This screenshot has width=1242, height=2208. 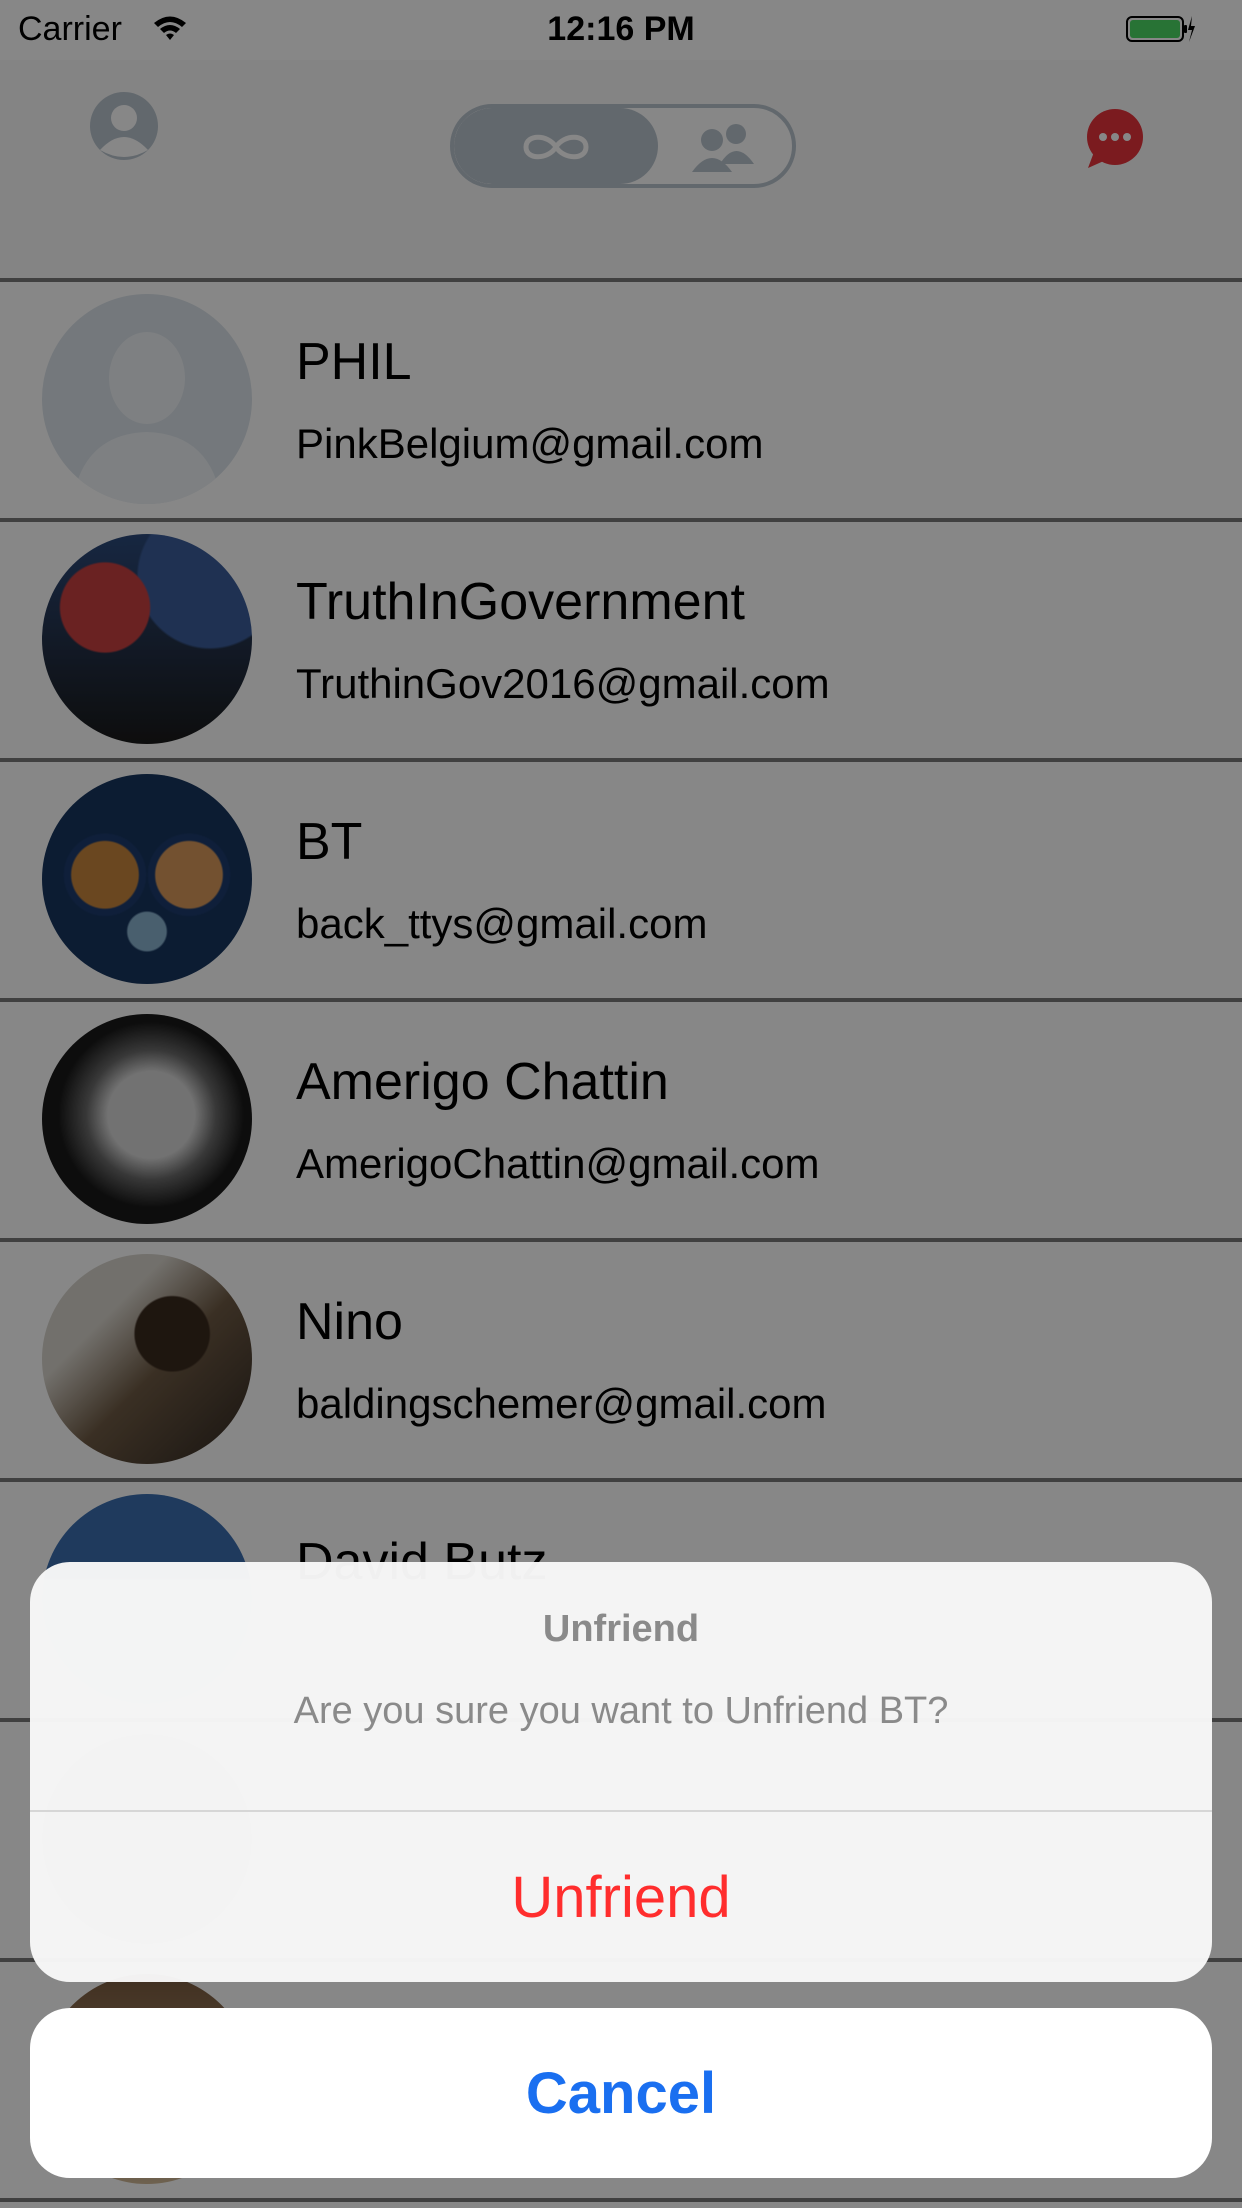 I want to click on cancel-button: Cancel, so click(x=621, y=2093).